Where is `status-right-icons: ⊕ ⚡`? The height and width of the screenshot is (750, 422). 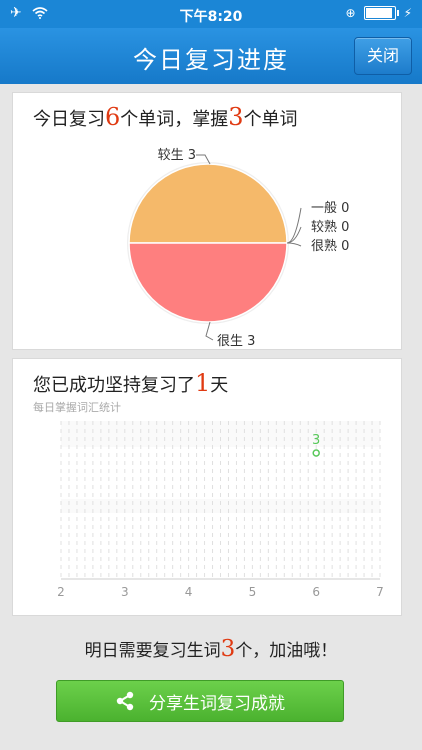
status-right-icons: ⊕ ⚡ is located at coordinates (378, 13).